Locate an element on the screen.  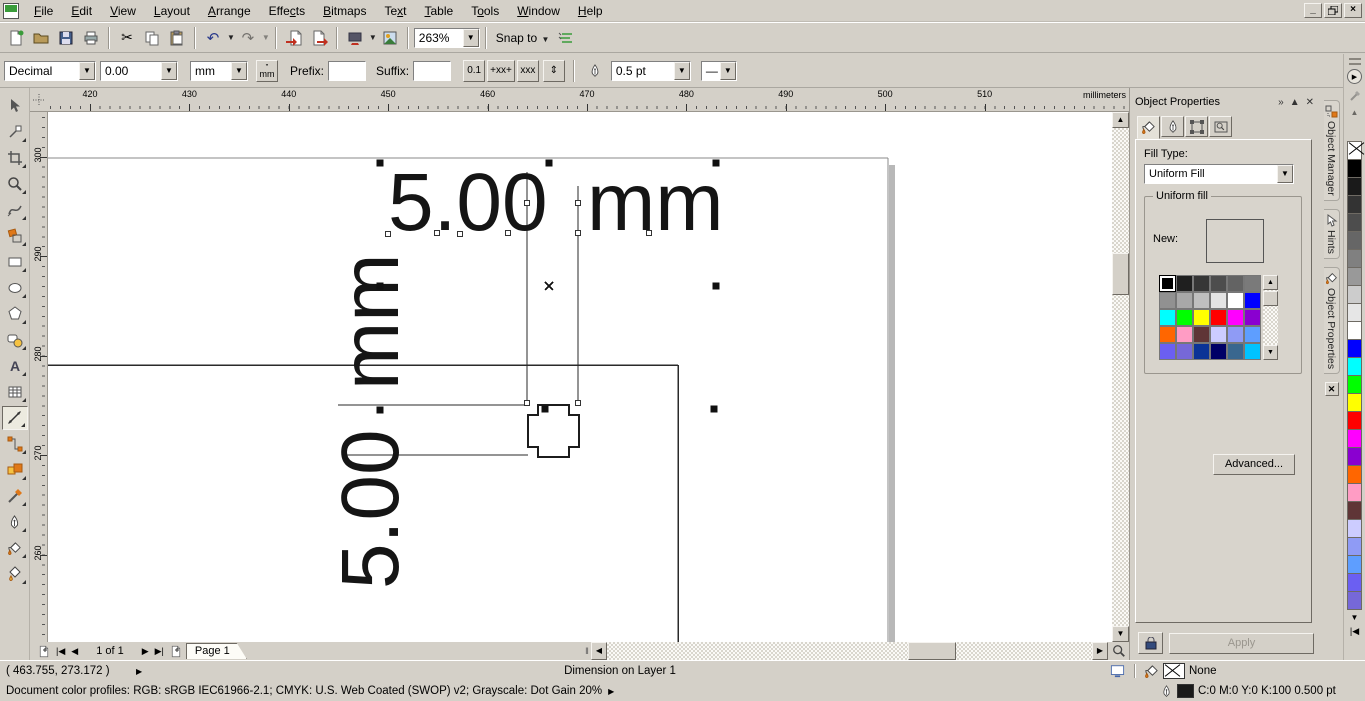
horizontal-scroll-thumb is located at coordinates (932, 651).